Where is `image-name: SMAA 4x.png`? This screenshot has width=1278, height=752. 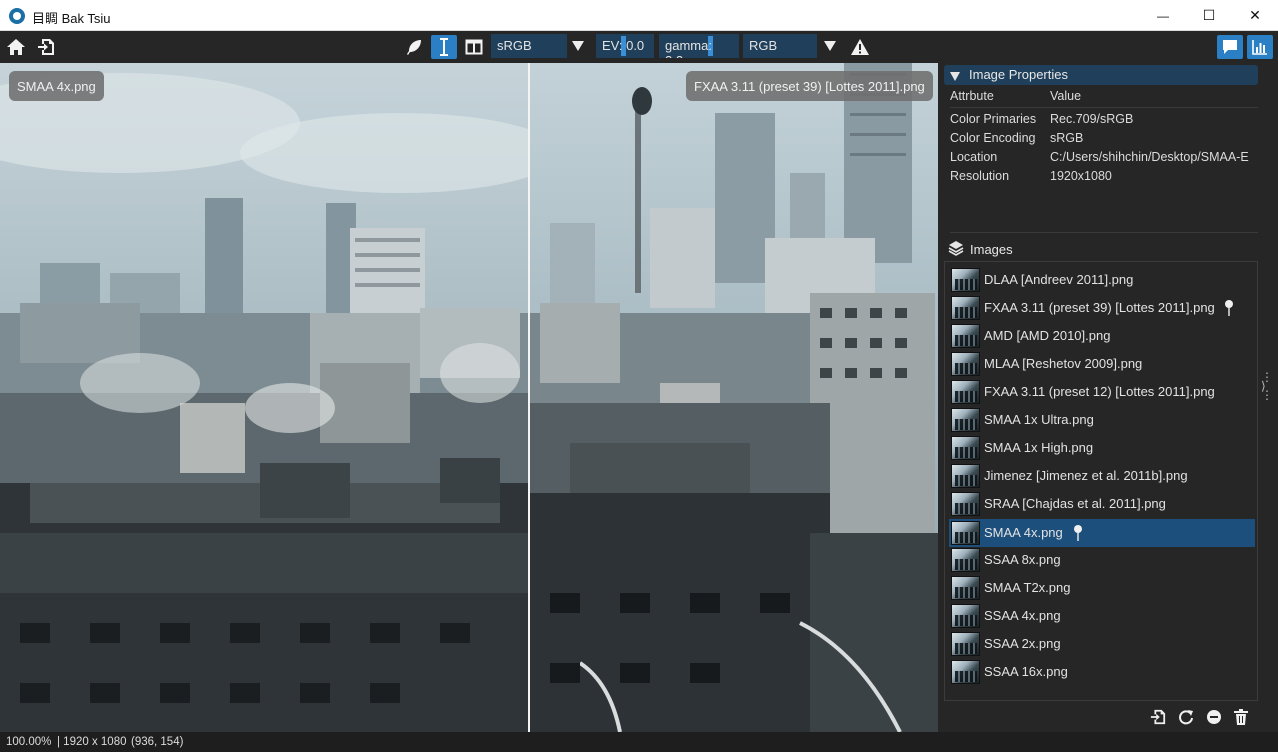 image-name: SMAA 4x.png is located at coordinates (1023, 532).